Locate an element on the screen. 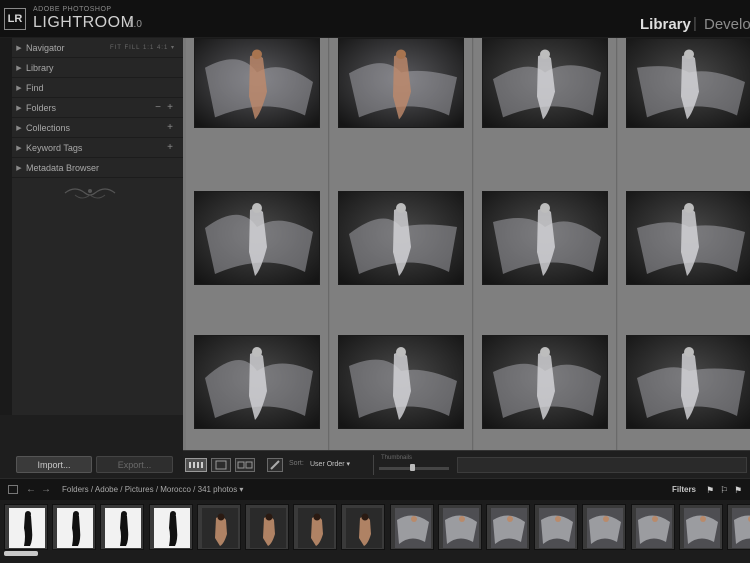 Image resolution: width=750 pixels, height=563 pixels. minus-icon: − is located at coordinates (158, 107).